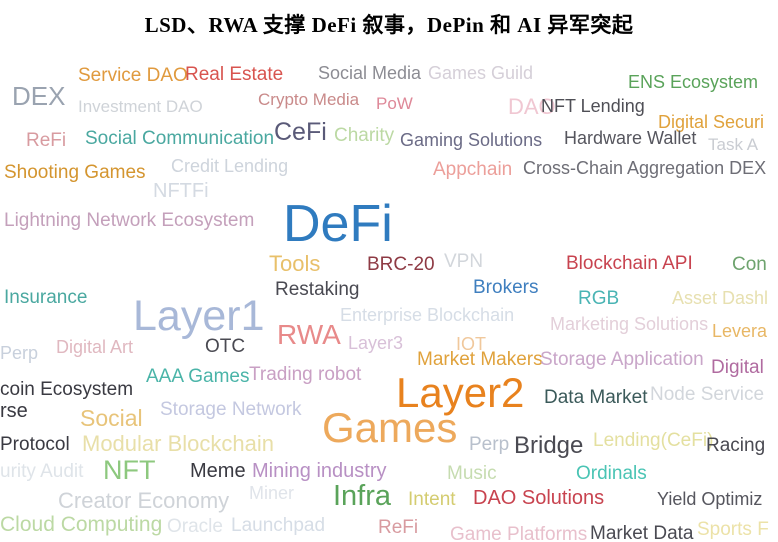 The image size is (778, 542). Describe the element at coordinates (736, 445) in the screenshot. I see `wordcloud-term: Racing` at that location.